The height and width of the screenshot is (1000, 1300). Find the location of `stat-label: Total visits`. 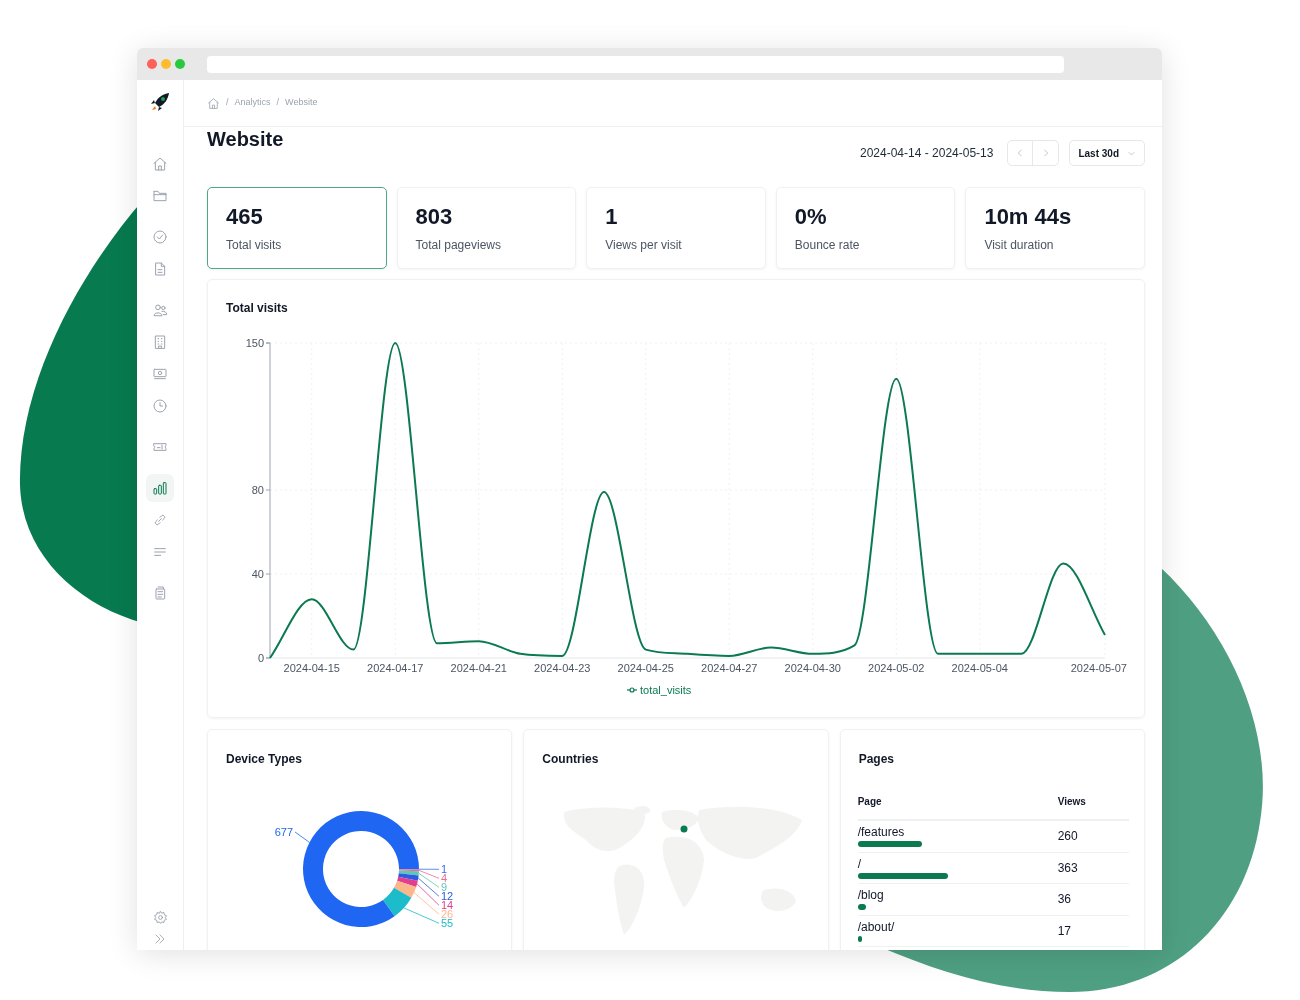

stat-label: Total visits is located at coordinates (254, 245).